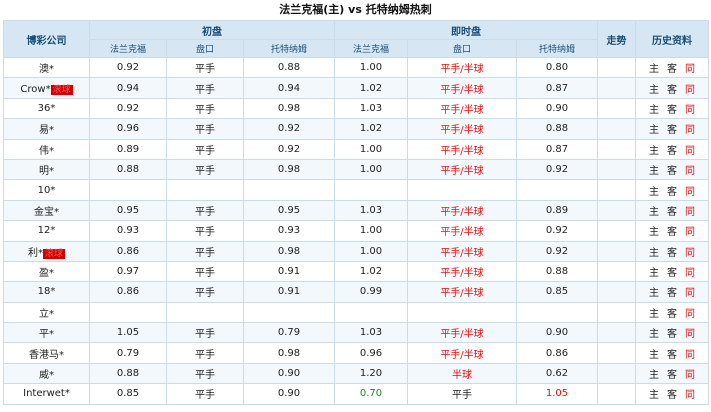  I want to click on company-cell: 香港马*, so click(46, 353).